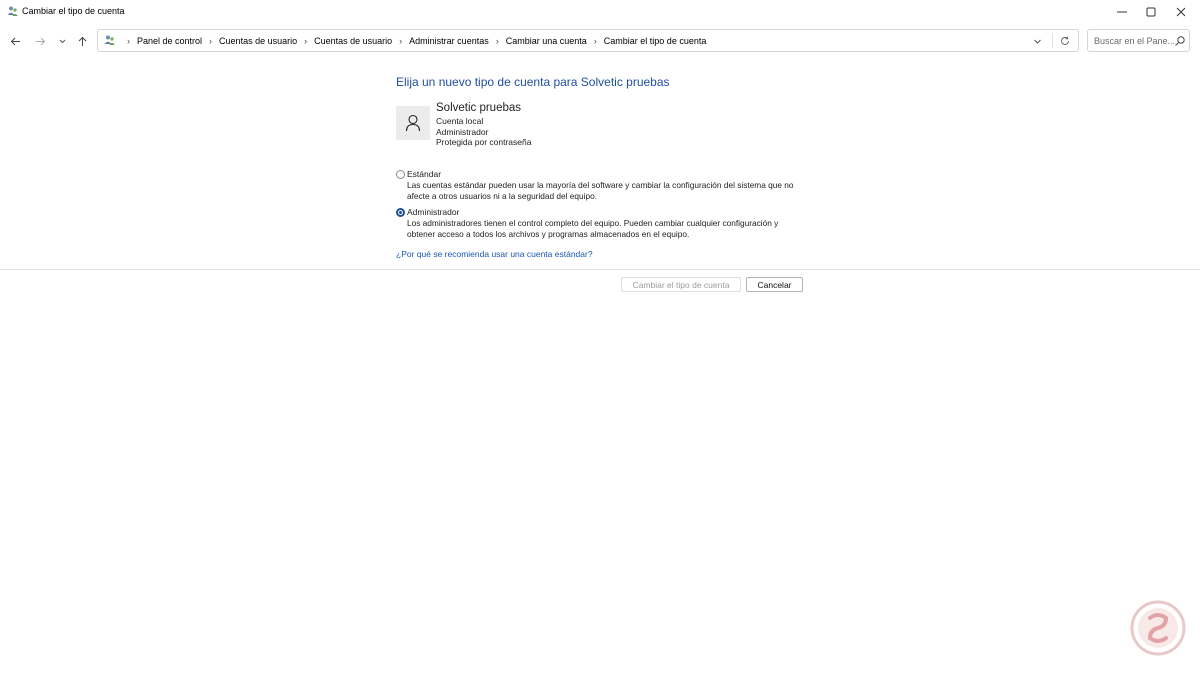  Describe the element at coordinates (424, 174) in the screenshot. I see `standard-label: Estándar` at that location.